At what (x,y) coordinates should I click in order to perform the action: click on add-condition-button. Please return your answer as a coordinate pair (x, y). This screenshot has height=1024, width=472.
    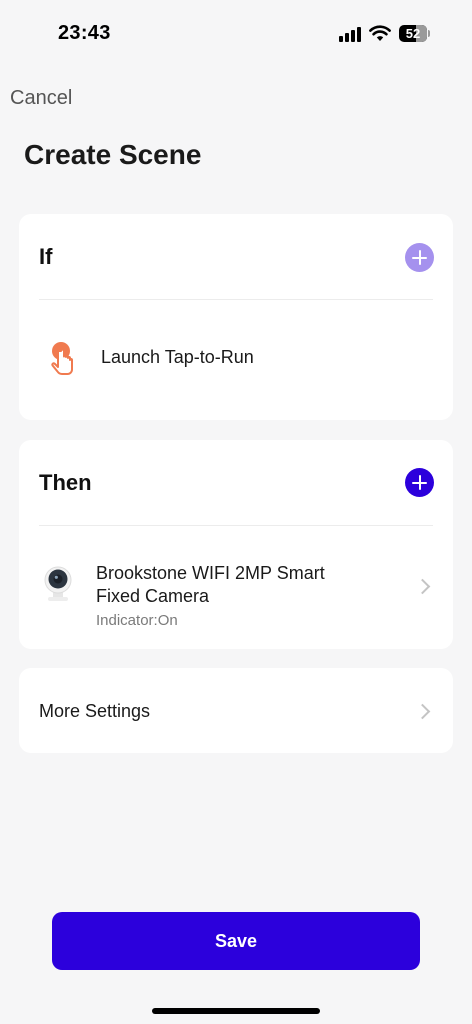
    Looking at the image, I should click on (419, 257).